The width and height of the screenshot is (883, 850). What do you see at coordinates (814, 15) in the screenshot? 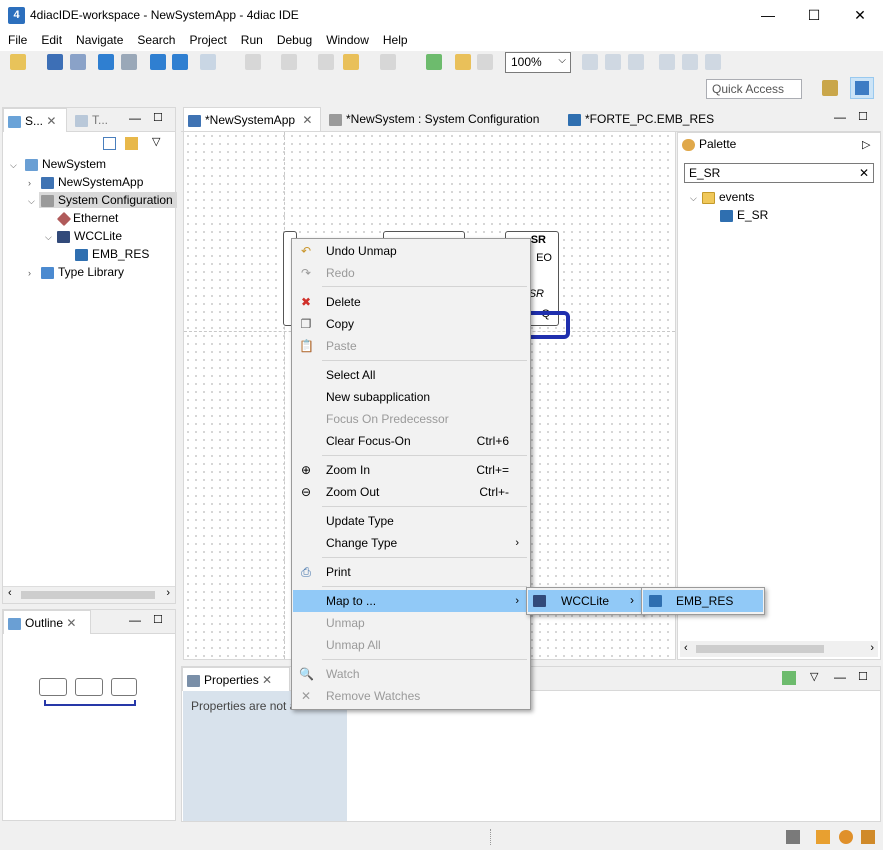
I see `maximize-button: ☐` at bounding box center [814, 15].